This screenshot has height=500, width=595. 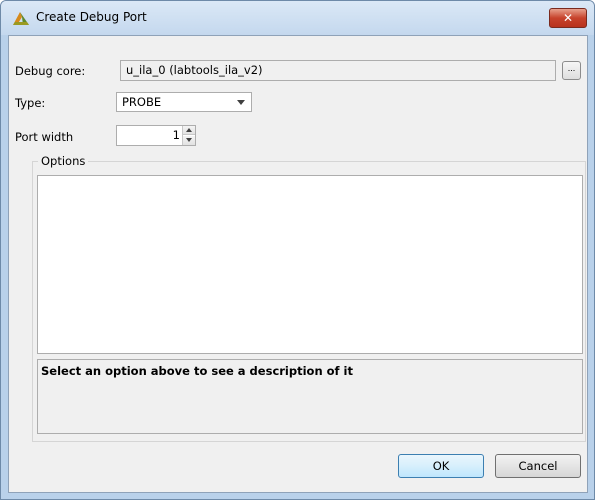 What do you see at coordinates (21, 18) in the screenshot?
I see `vivado-logo-icon` at bounding box center [21, 18].